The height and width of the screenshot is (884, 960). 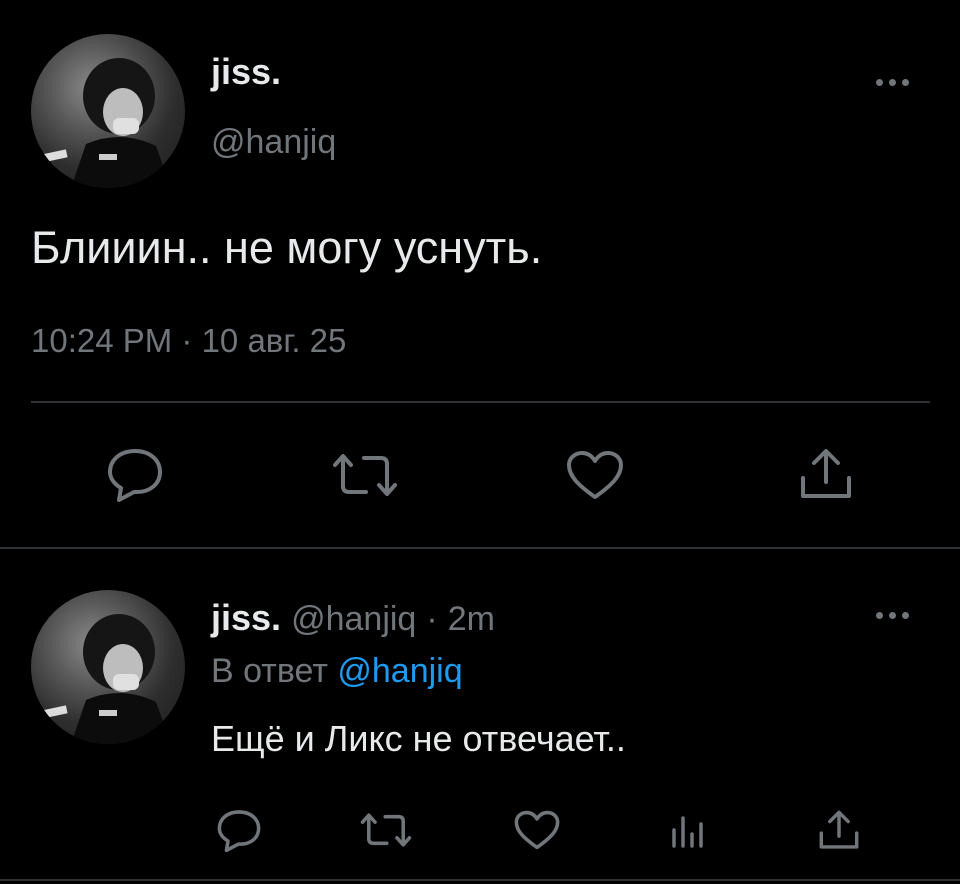 What do you see at coordinates (480, 402) in the screenshot?
I see `divider` at bounding box center [480, 402].